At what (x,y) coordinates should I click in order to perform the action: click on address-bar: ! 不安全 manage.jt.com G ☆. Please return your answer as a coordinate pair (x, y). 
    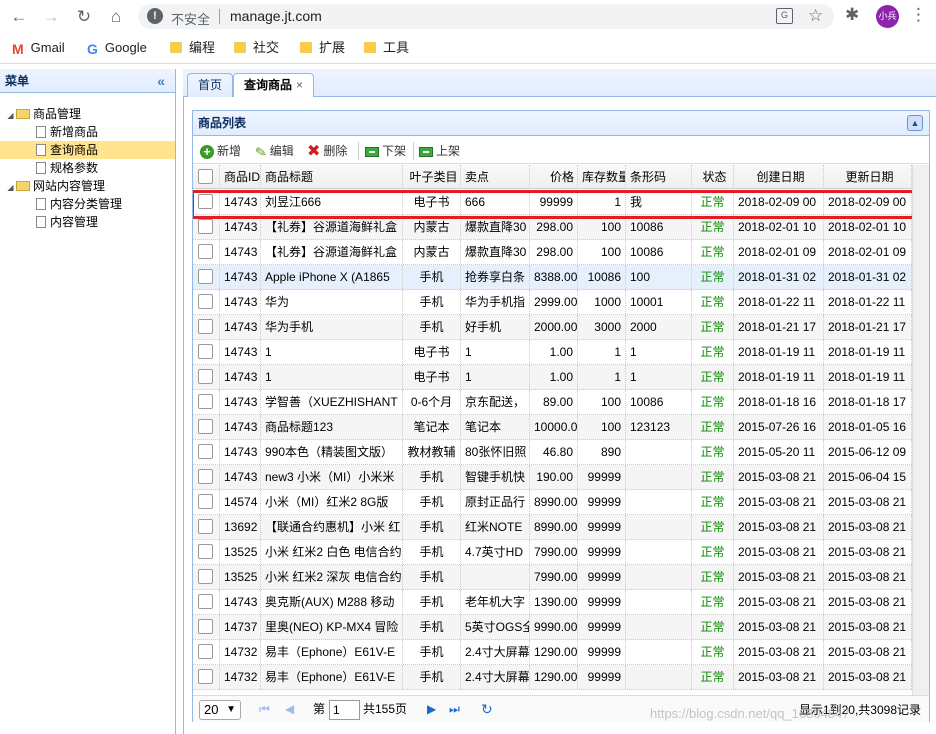
    Looking at the image, I should click on (486, 16).